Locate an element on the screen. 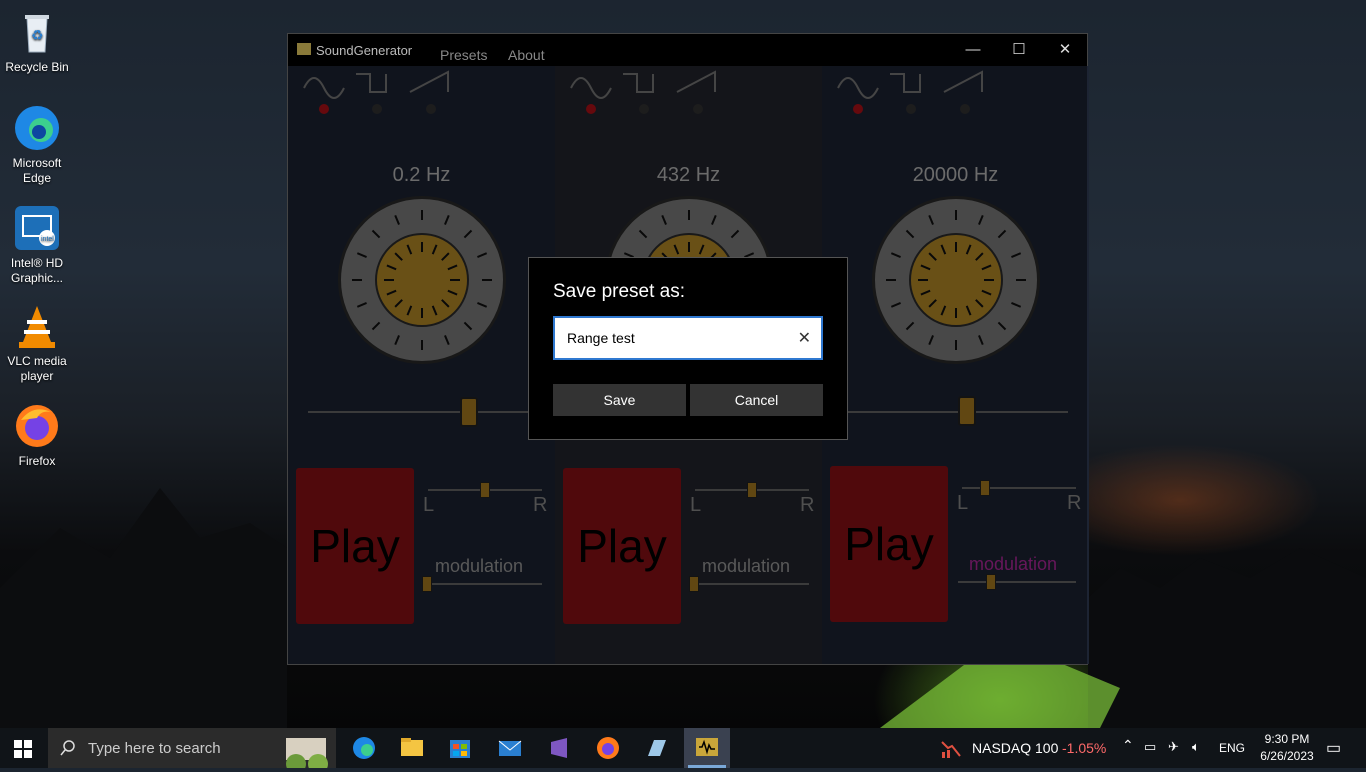 This screenshot has width=1366, height=772. volume-icon: 🔈︎ is located at coordinates (1196, 747).